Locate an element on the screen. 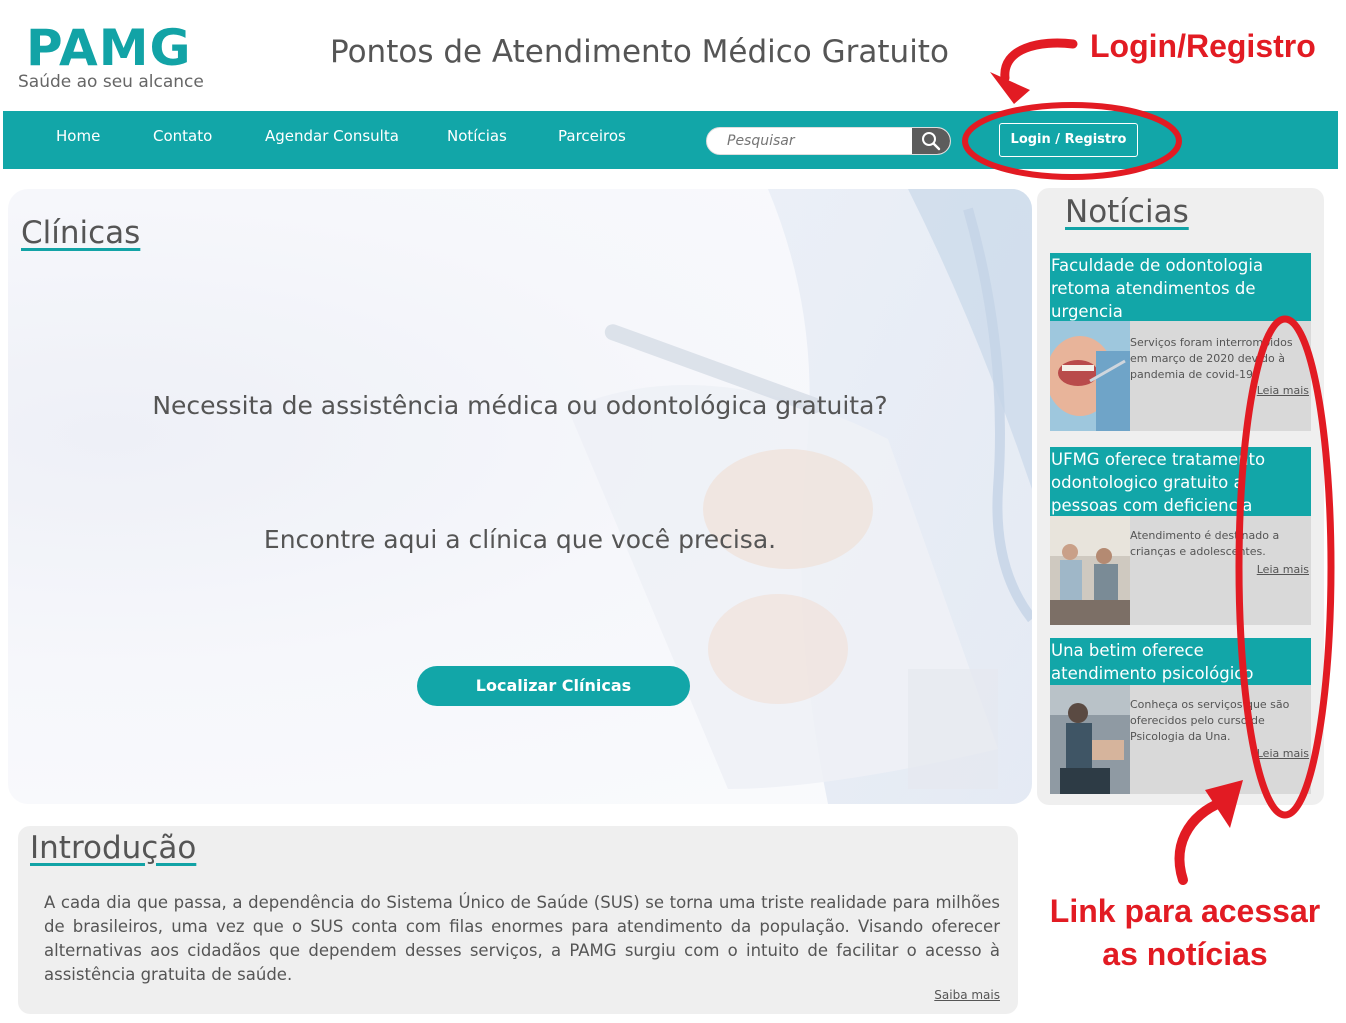  nav-home: Home is located at coordinates (78, 136).